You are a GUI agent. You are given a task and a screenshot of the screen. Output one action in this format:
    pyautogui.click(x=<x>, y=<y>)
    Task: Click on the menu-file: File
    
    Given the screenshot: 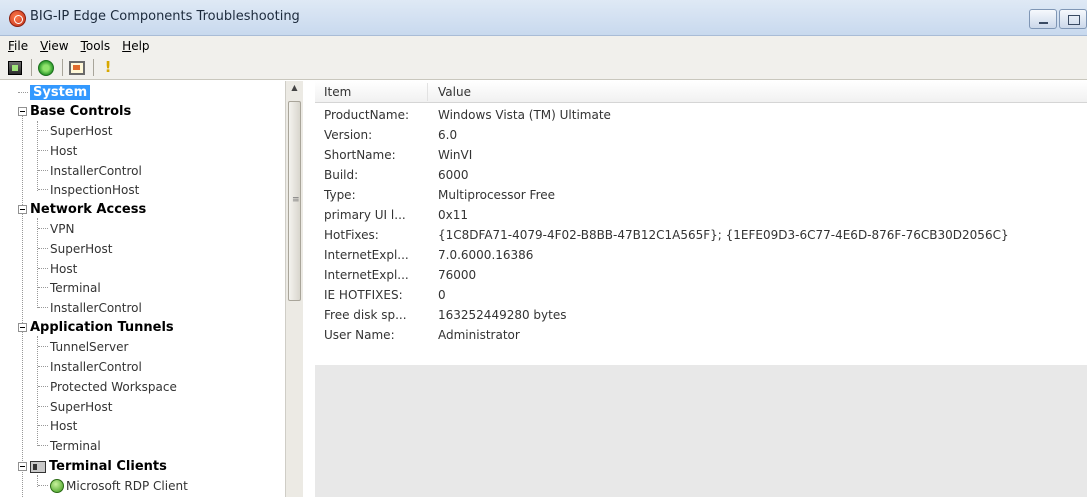 What is the action you would take?
    pyautogui.click(x=18, y=46)
    